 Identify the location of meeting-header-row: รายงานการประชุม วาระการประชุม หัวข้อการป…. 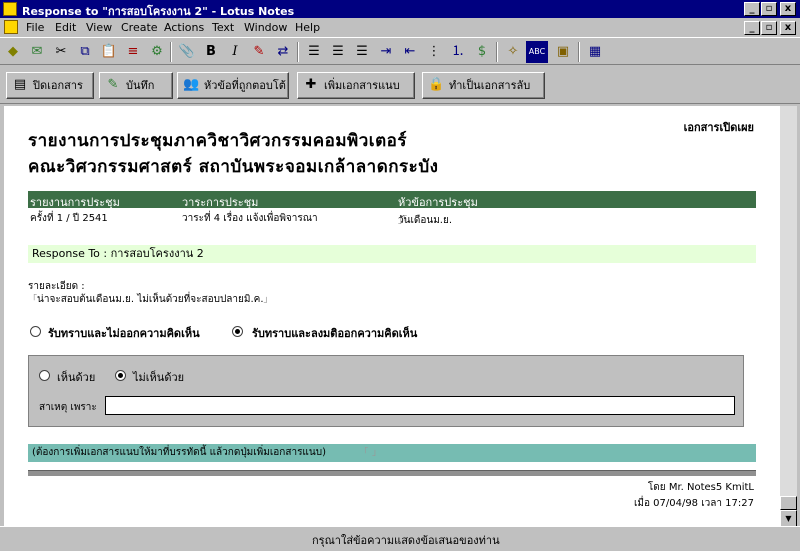
(392, 200).